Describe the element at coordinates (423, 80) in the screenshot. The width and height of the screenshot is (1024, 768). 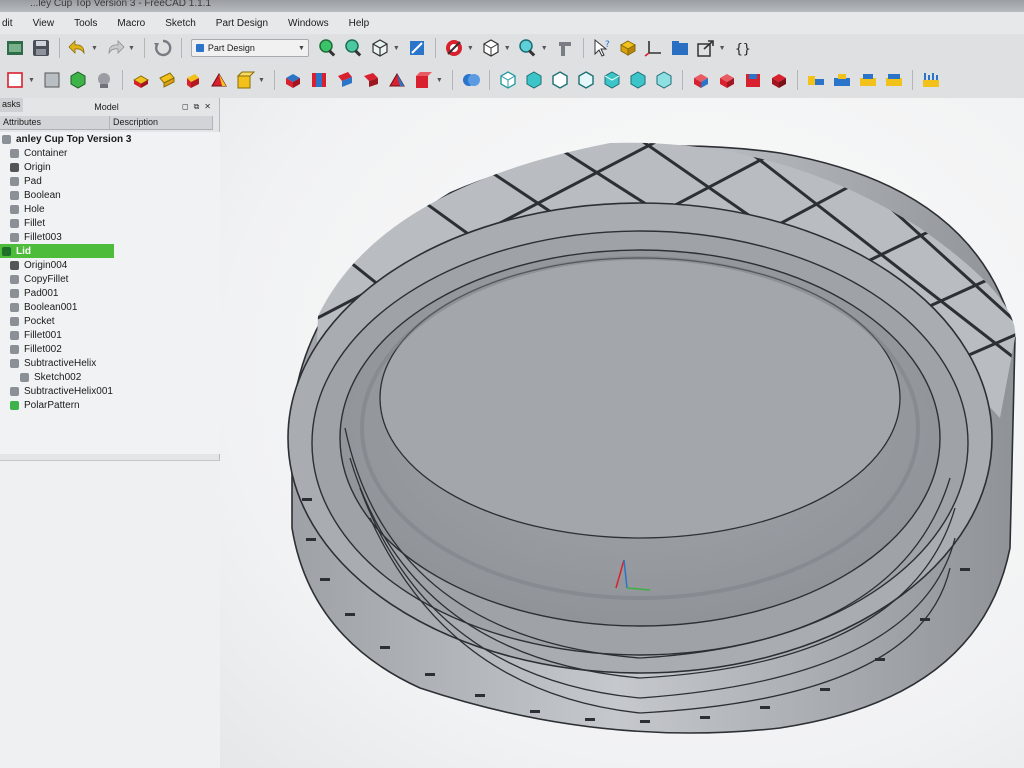
I see `subtractive-helix-icon` at that location.